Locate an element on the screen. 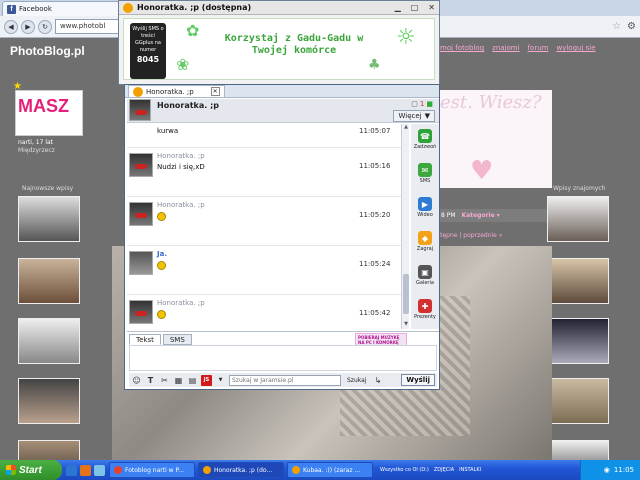  browser-tab-title: Facebook is located at coordinates (35, 9).